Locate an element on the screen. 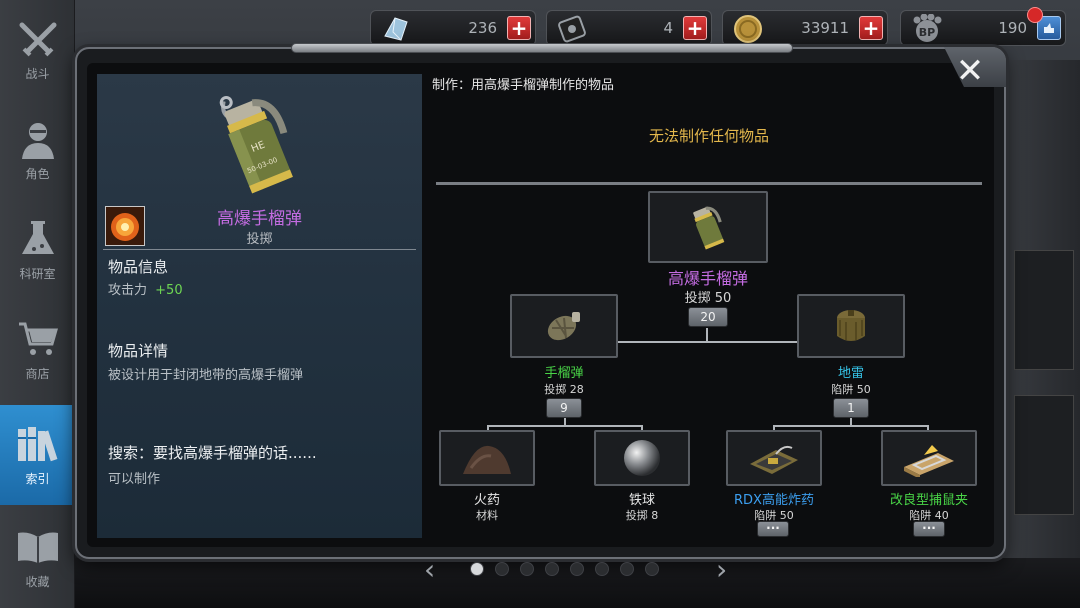  tree-root-slot is located at coordinates (708, 227).